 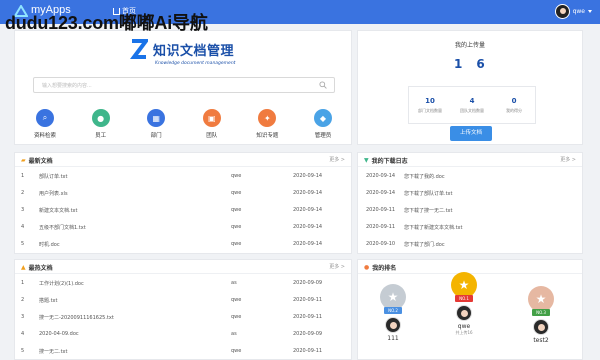 What do you see at coordinates (212, 124) in the screenshot?
I see `quick-link-team: ▣ 团队` at bounding box center [212, 124].